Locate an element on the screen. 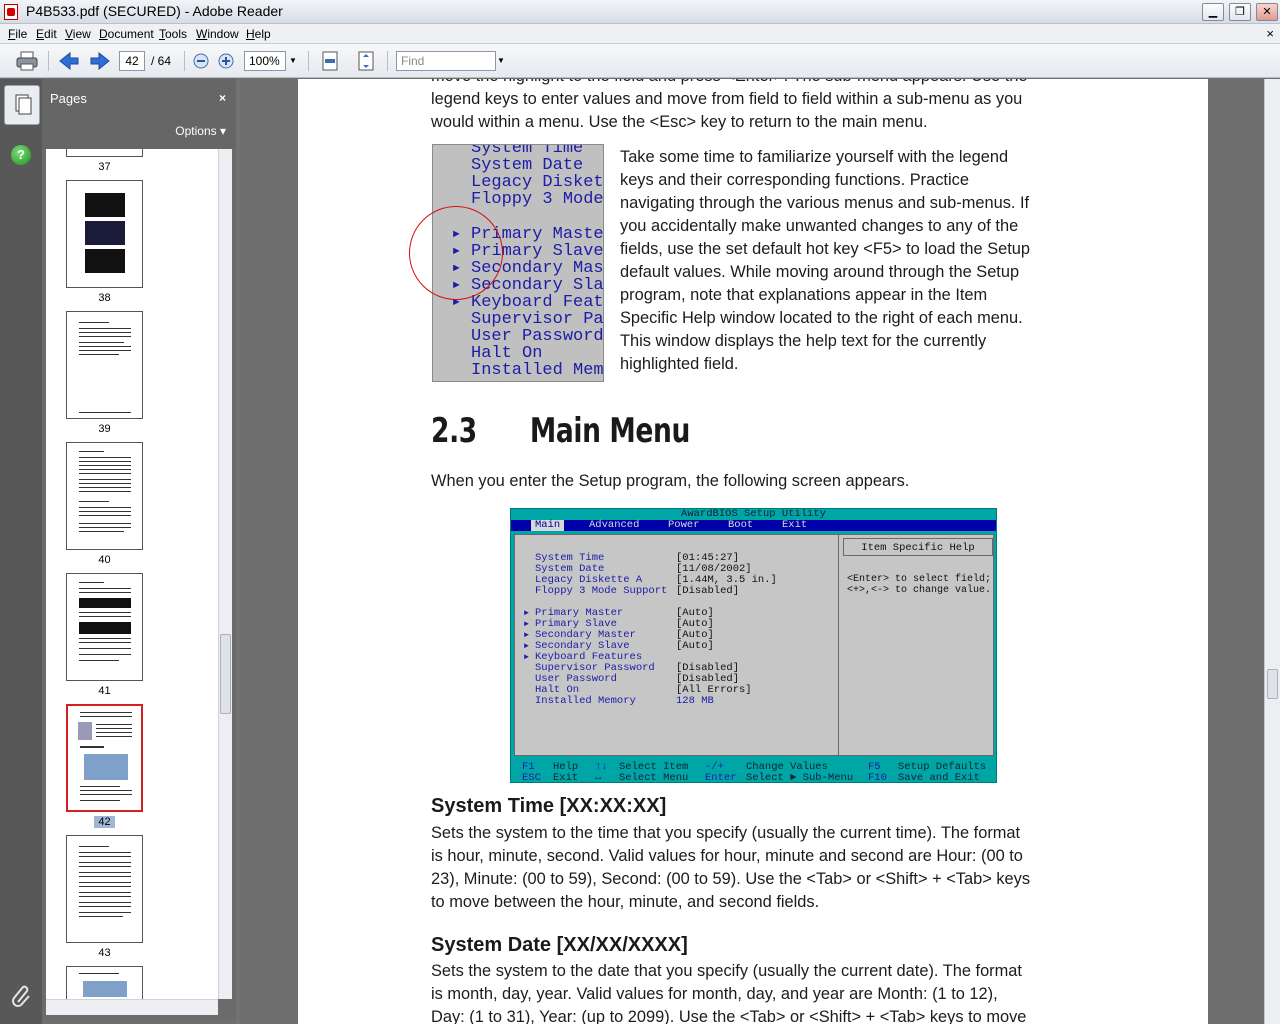  system-date-heading: System Date [XX/XX/XXXX] is located at coordinates (559, 945).